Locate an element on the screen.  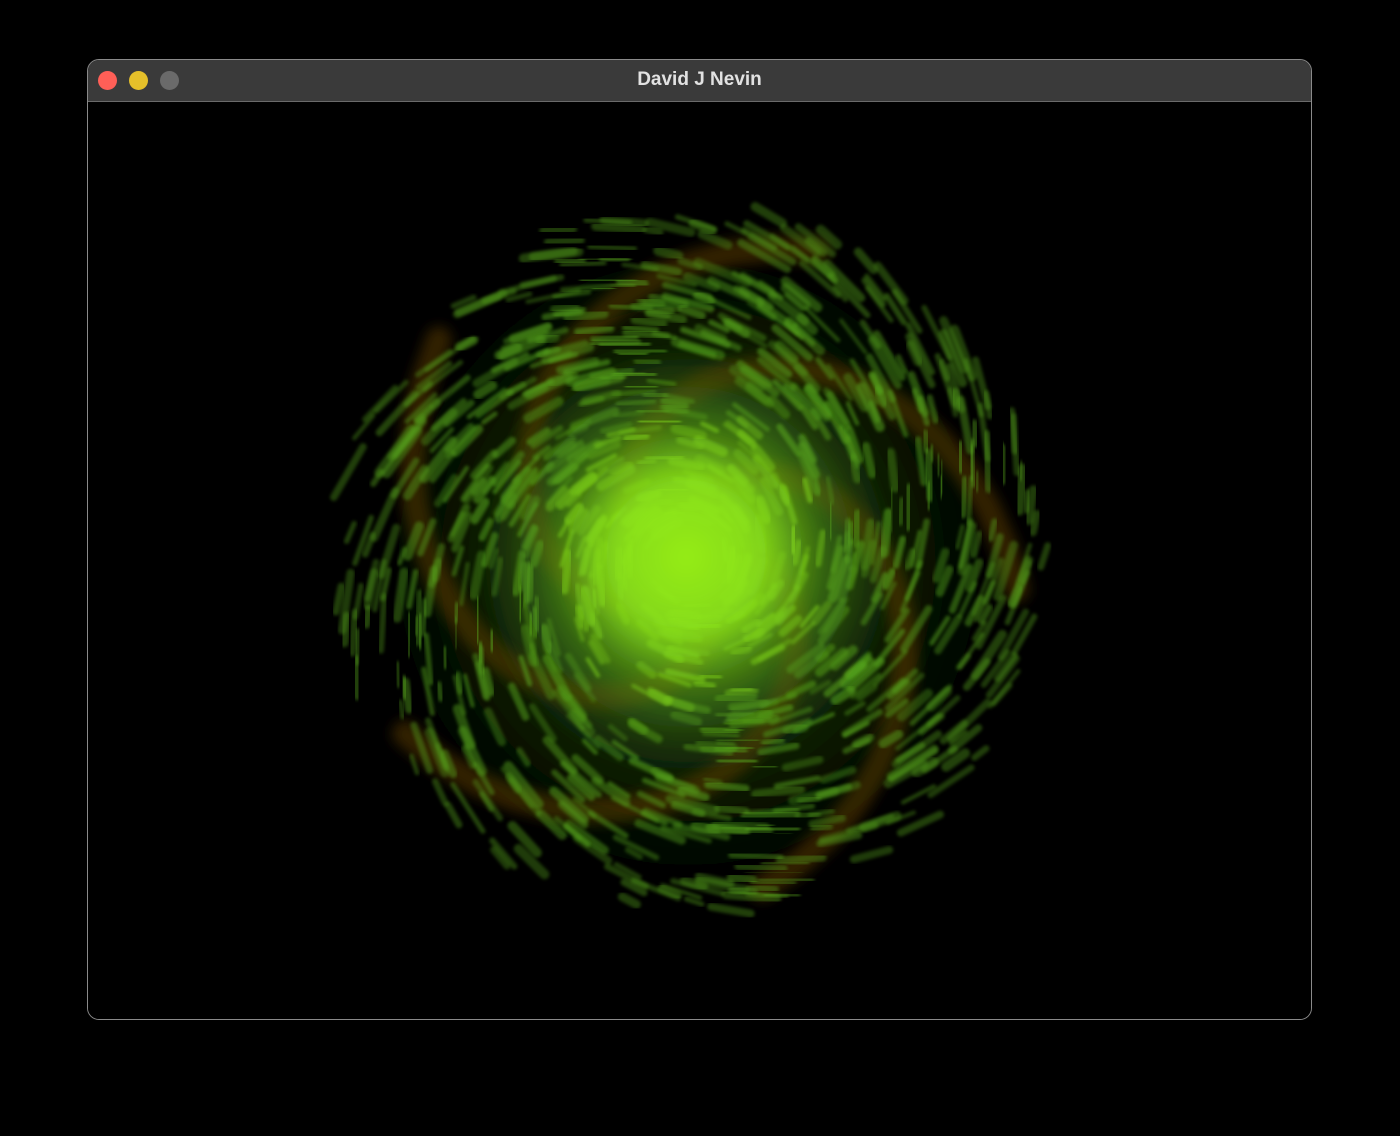
title-bar: David J Nevin is located at coordinates (699, 81).